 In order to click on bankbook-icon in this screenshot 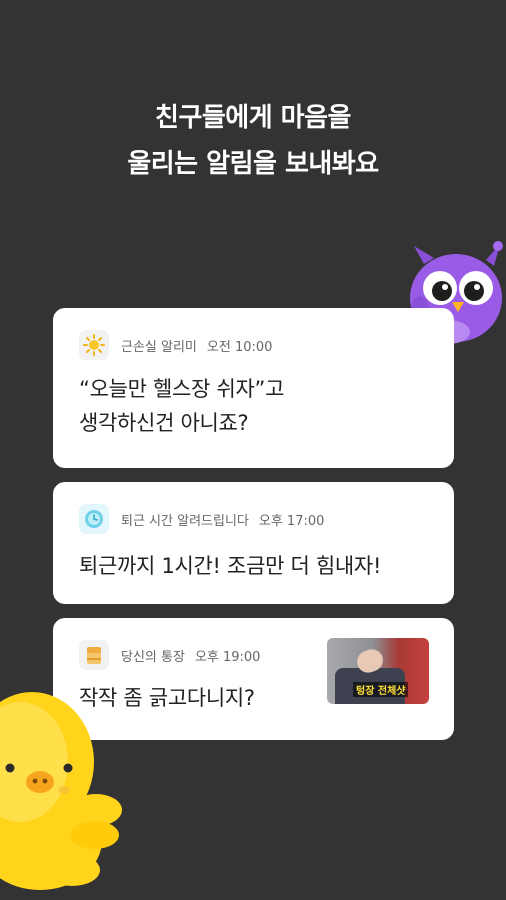, I will do `click(94, 655)`.